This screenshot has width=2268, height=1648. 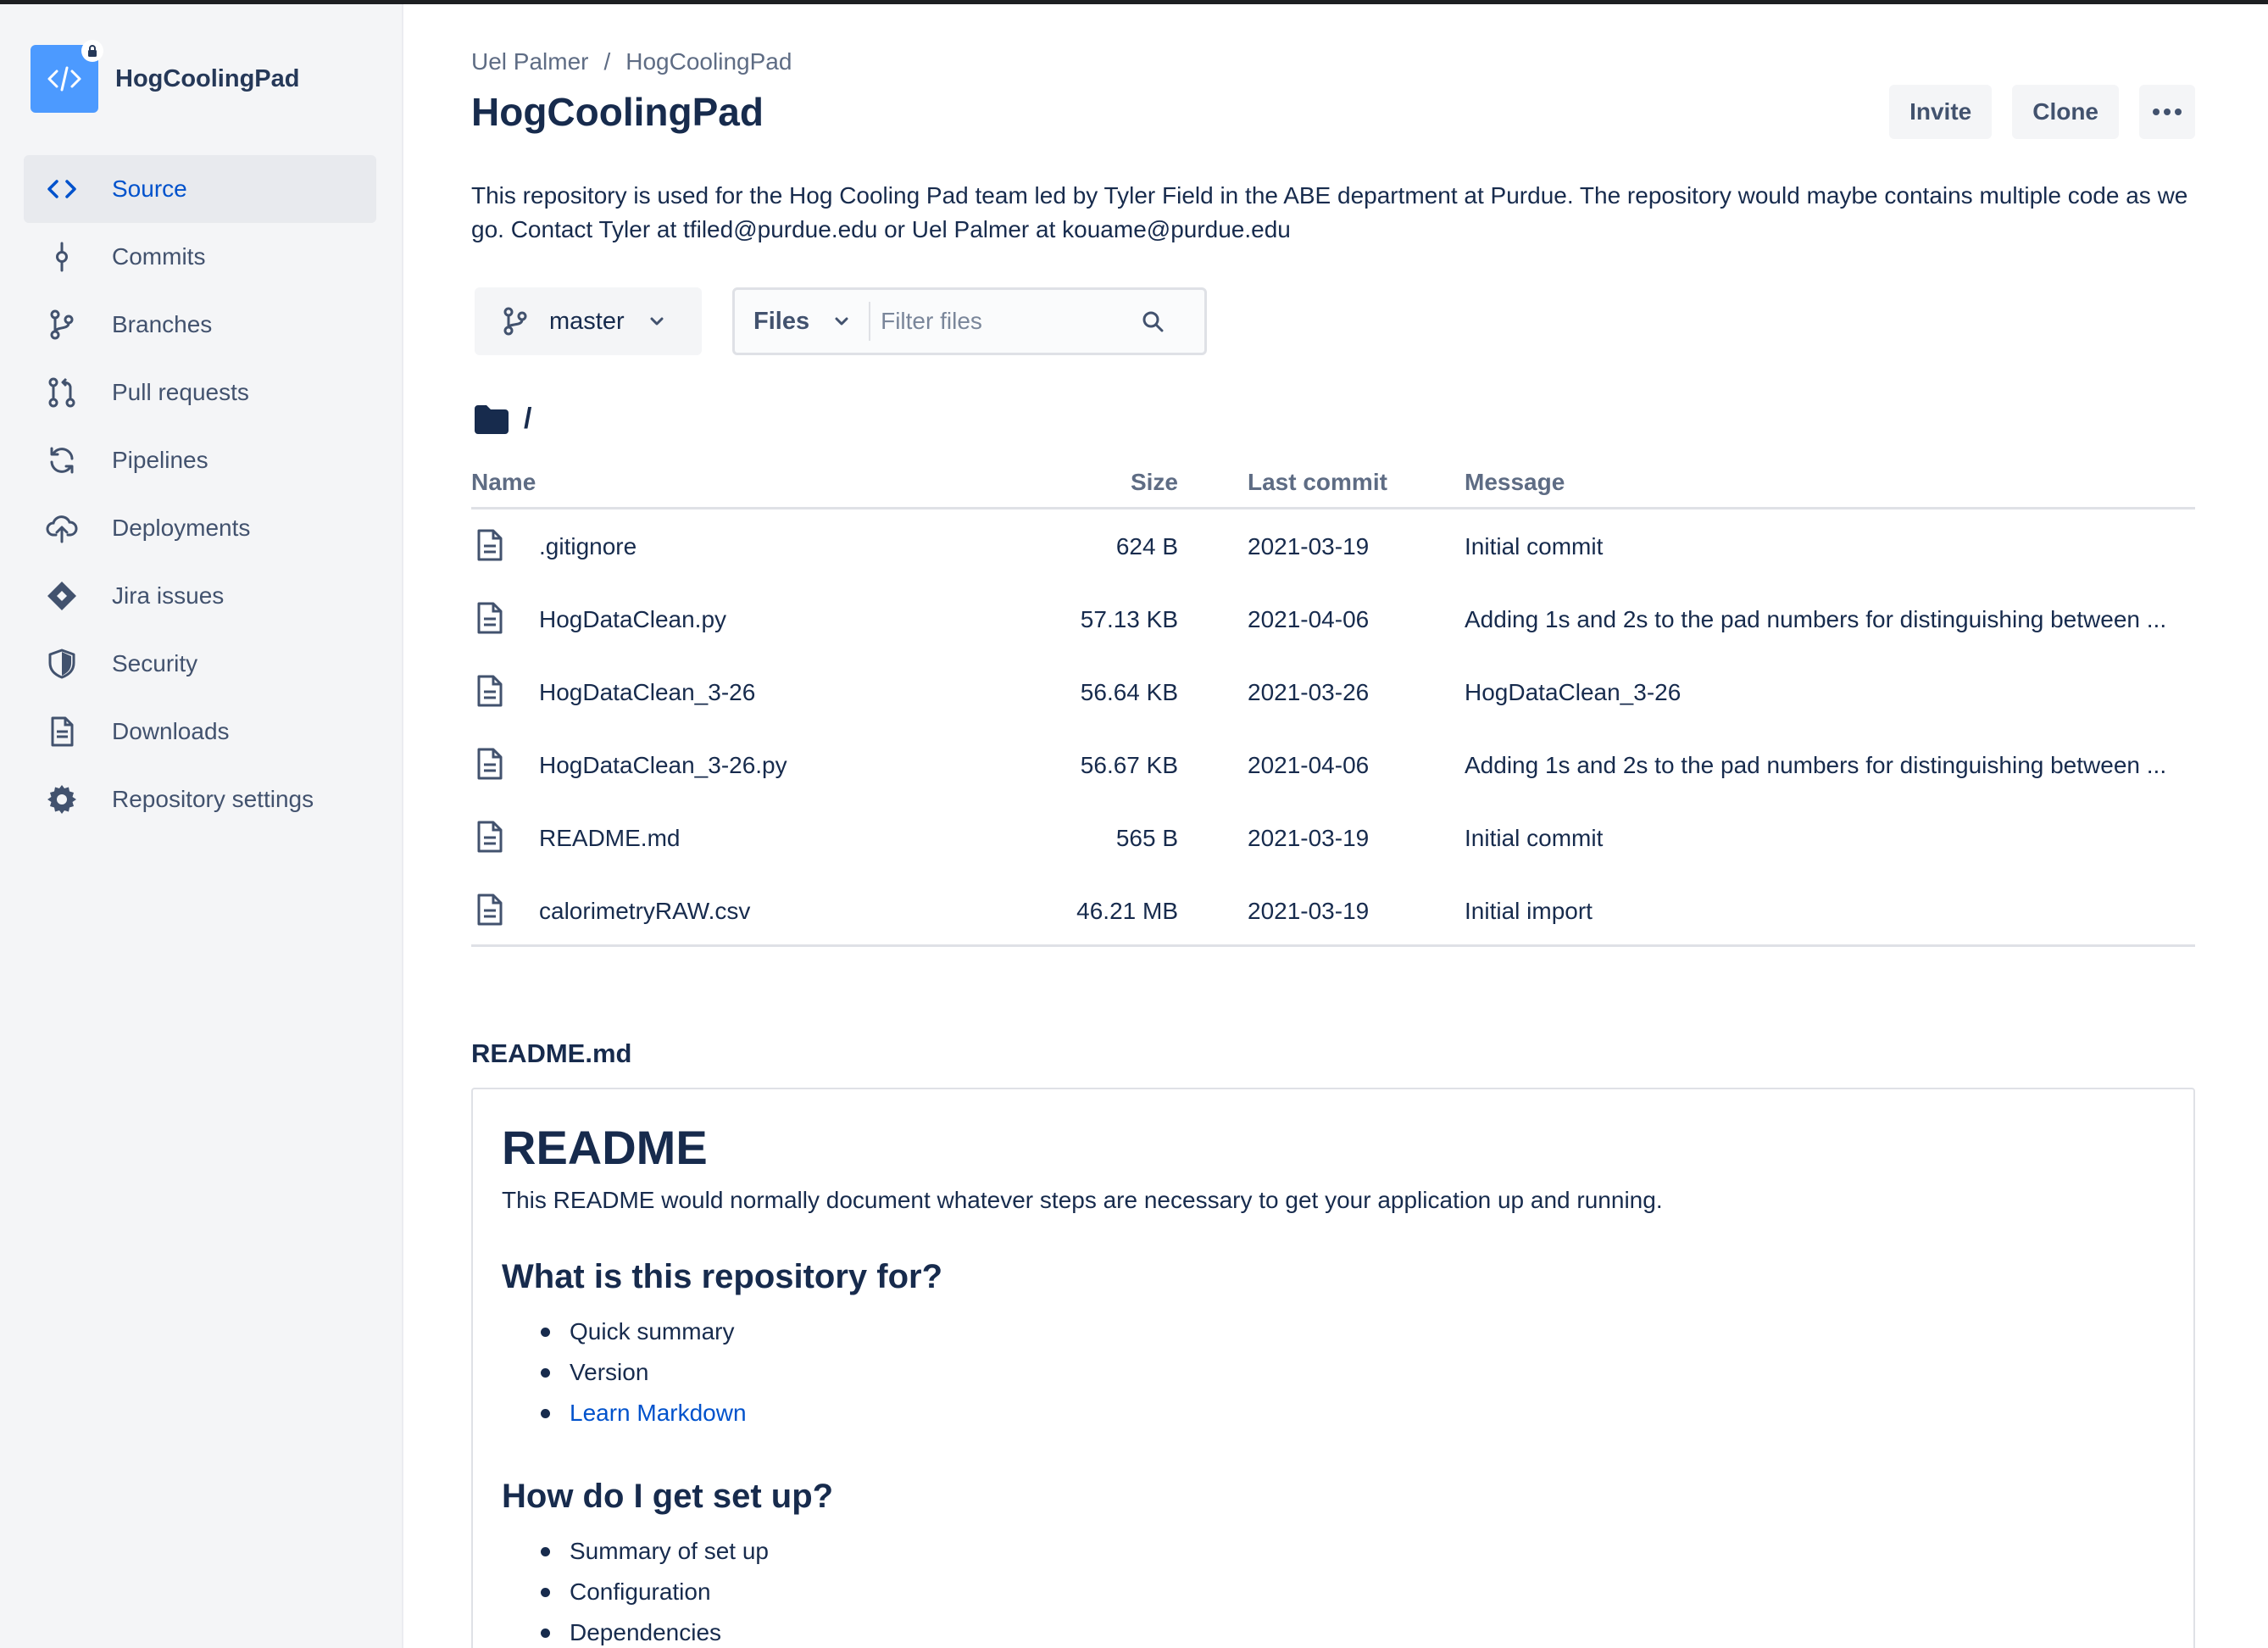 I want to click on learn-markdown-link: Learn Markdown, so click(x=659, y=1413).